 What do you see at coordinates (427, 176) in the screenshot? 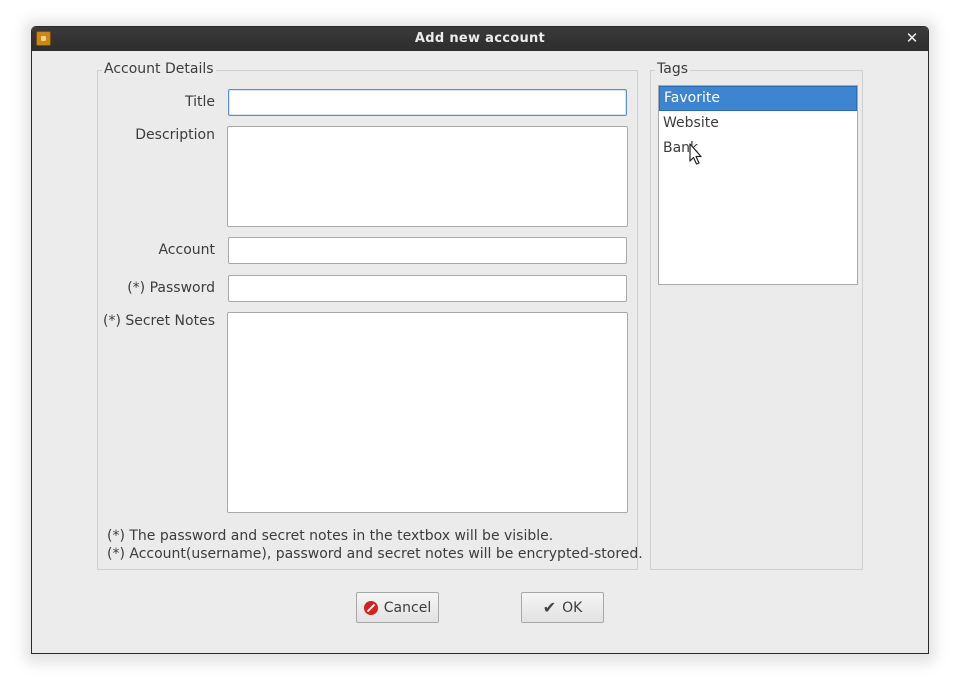
I see `description-textarea` at bounding box center [427, 176].